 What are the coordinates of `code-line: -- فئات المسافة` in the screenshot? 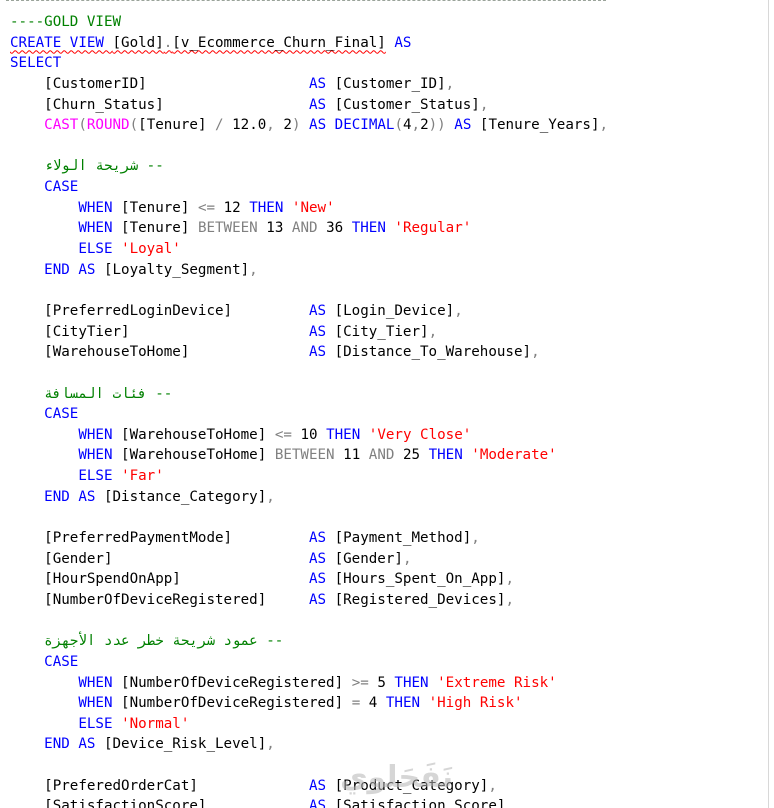 It's located at (387, 394).